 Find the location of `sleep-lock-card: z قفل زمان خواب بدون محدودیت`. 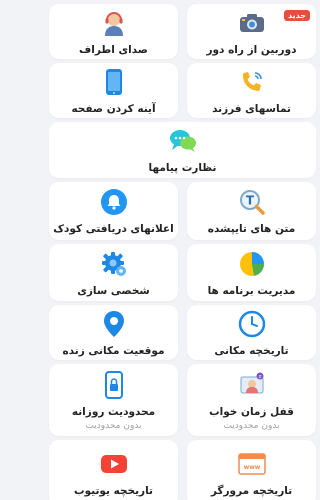

sleep-lock-card: z قفل زمان خواب بدون محدودیت is located at coordinates (251, 400).